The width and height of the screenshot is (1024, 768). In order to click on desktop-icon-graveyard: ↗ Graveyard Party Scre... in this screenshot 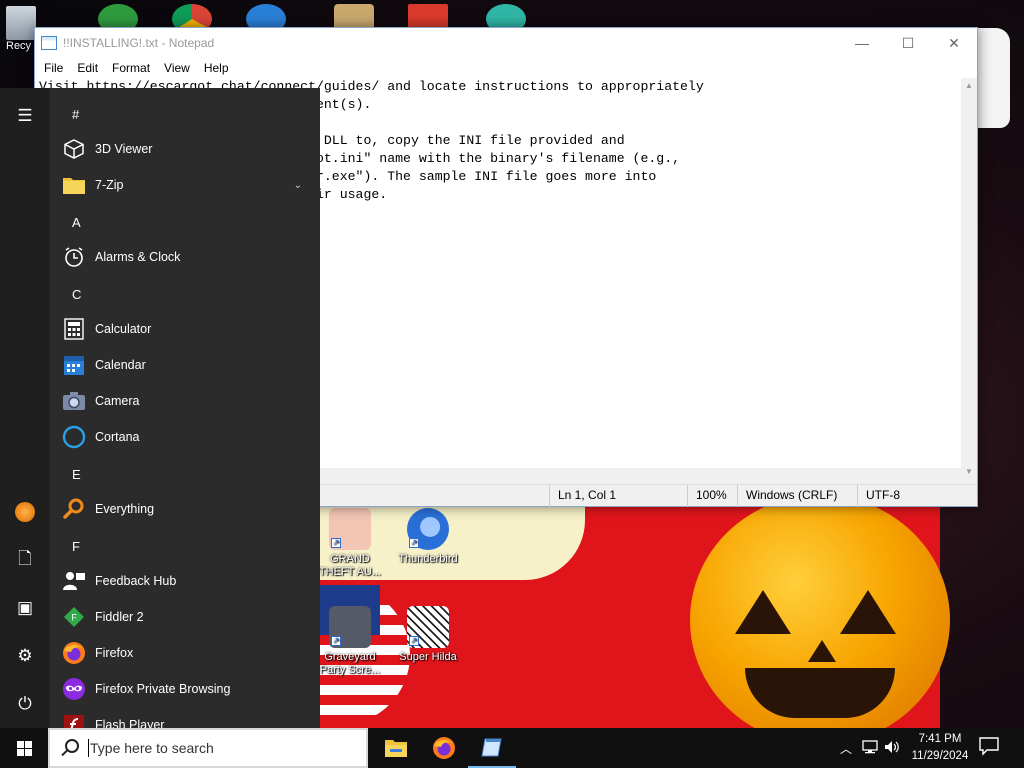, I will do `click(350, 641)`.